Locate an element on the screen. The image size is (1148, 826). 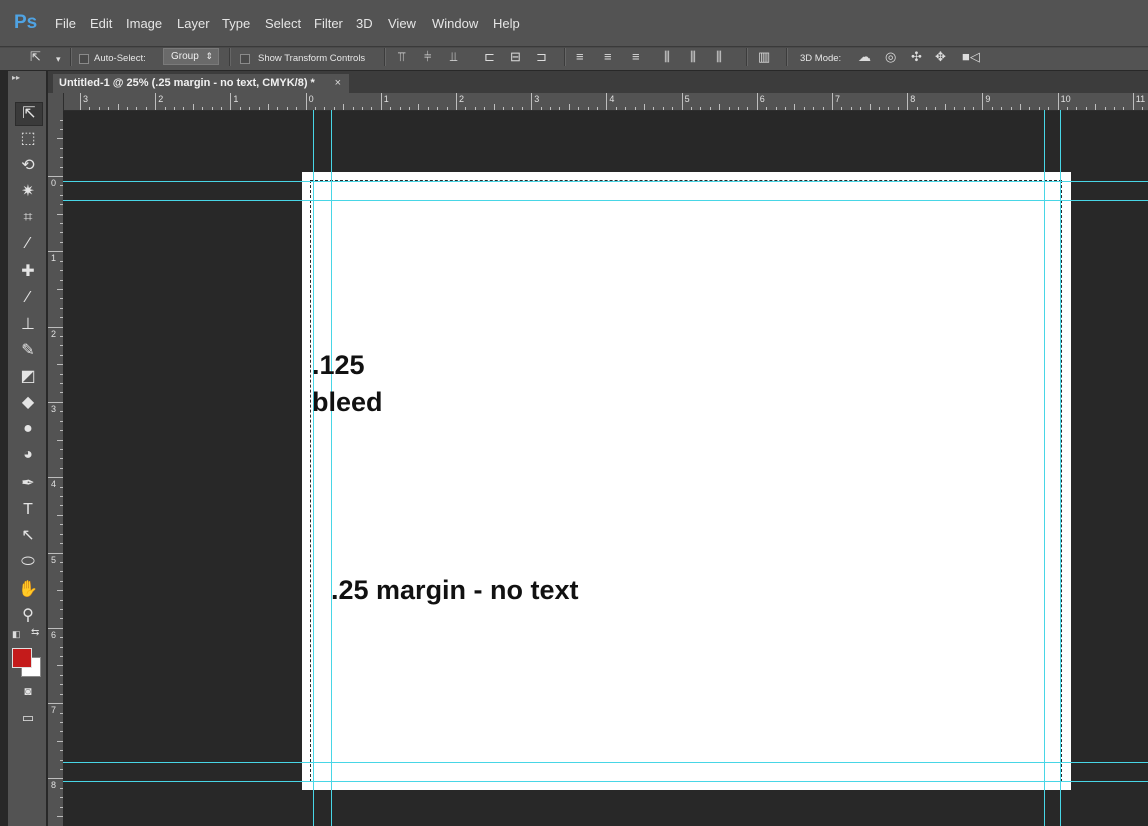
menu-help: Help is located at coordinates (506, 23).